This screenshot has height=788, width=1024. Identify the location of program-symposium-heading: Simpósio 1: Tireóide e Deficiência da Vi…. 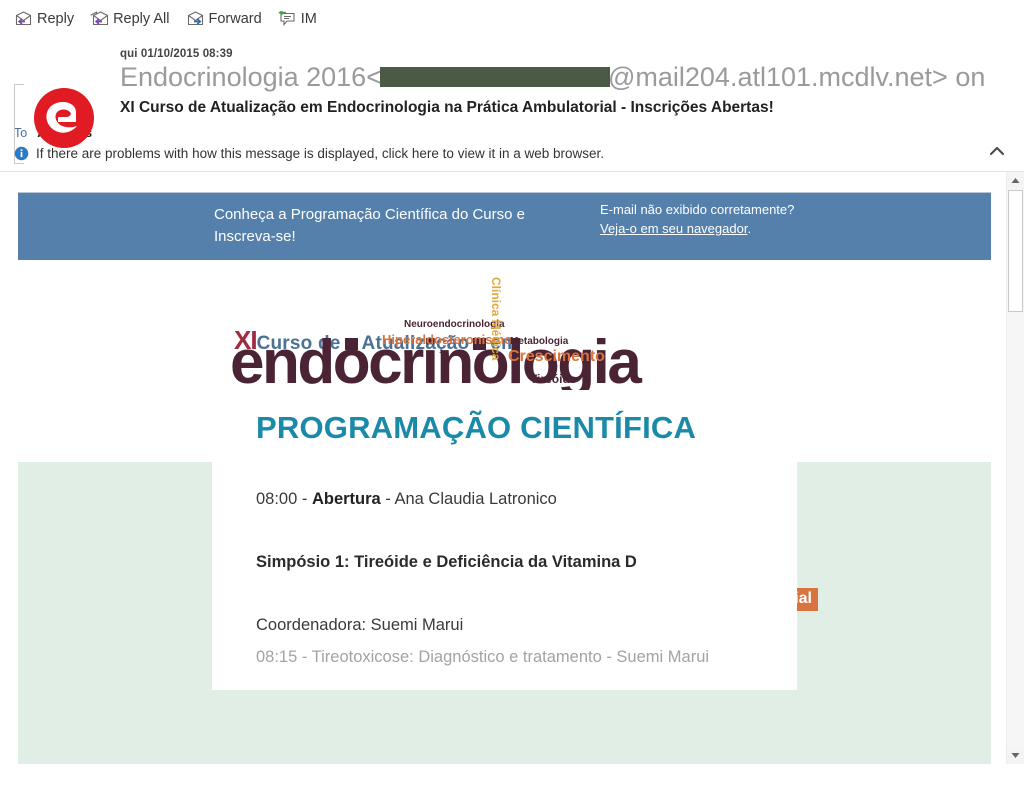
(446, 562).